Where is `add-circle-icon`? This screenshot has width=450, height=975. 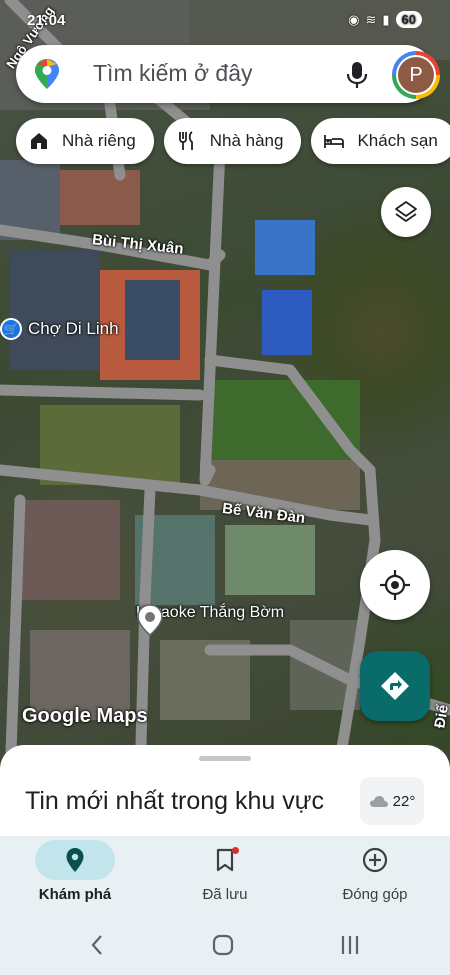
add-circle-icon is located at coordinates (375, 860).